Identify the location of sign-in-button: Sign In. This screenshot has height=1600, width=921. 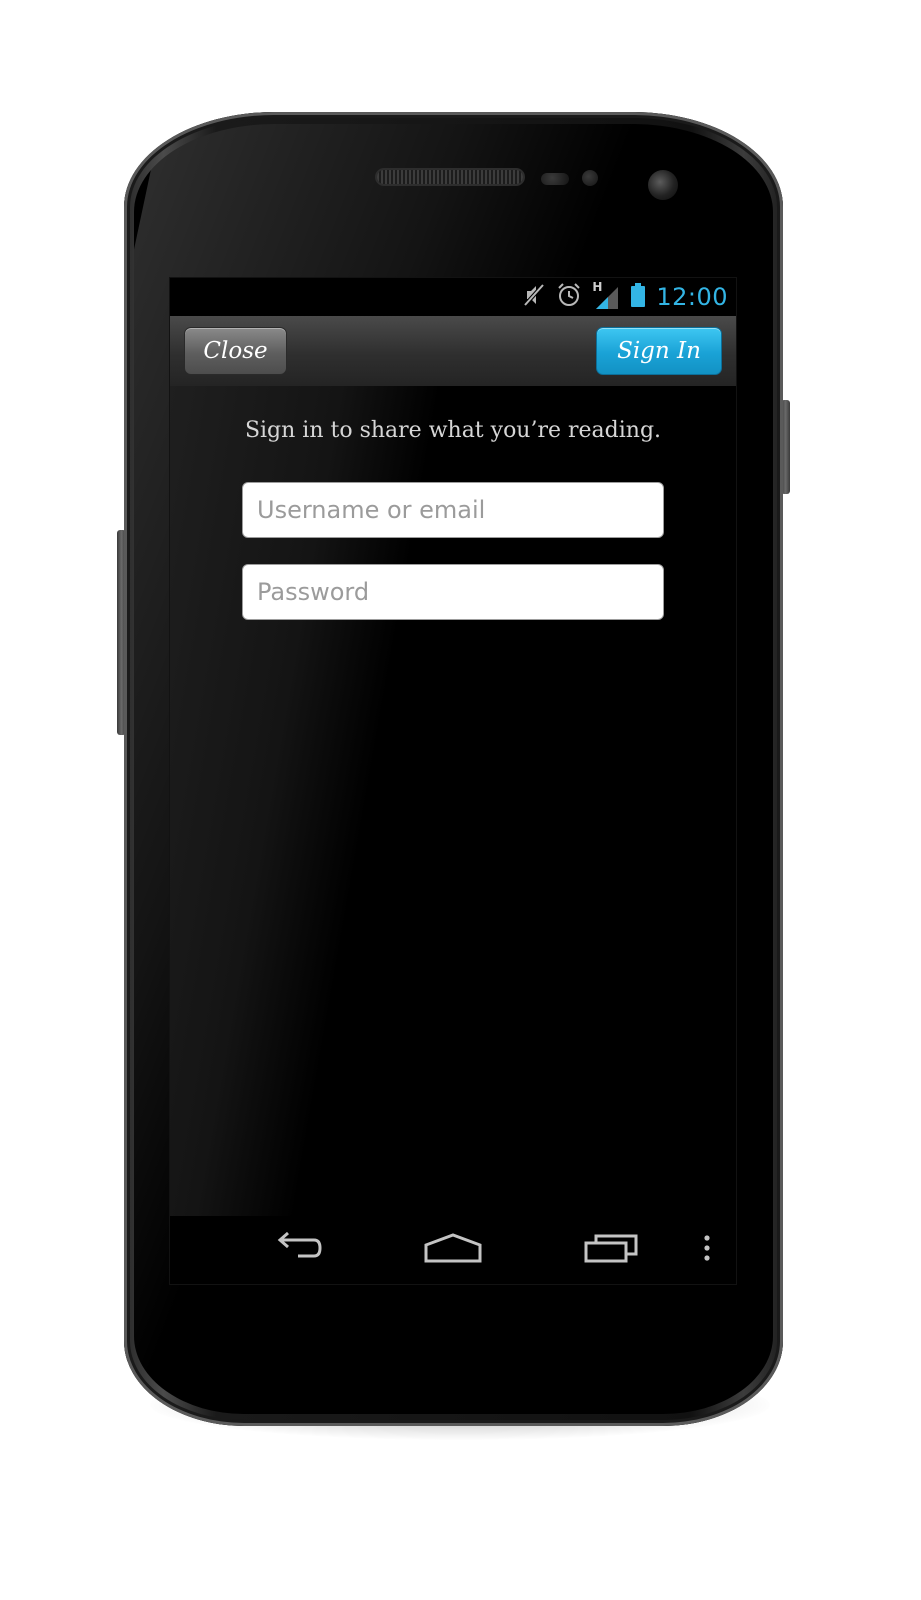
(659, 351).